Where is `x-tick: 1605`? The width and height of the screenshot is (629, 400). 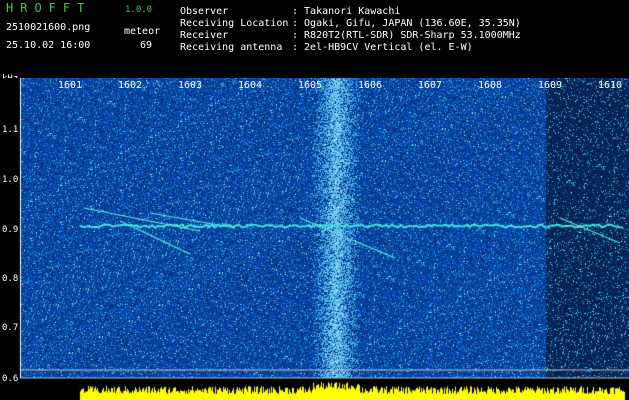 x-tick: 1605 is located at coordinates (310, 85).